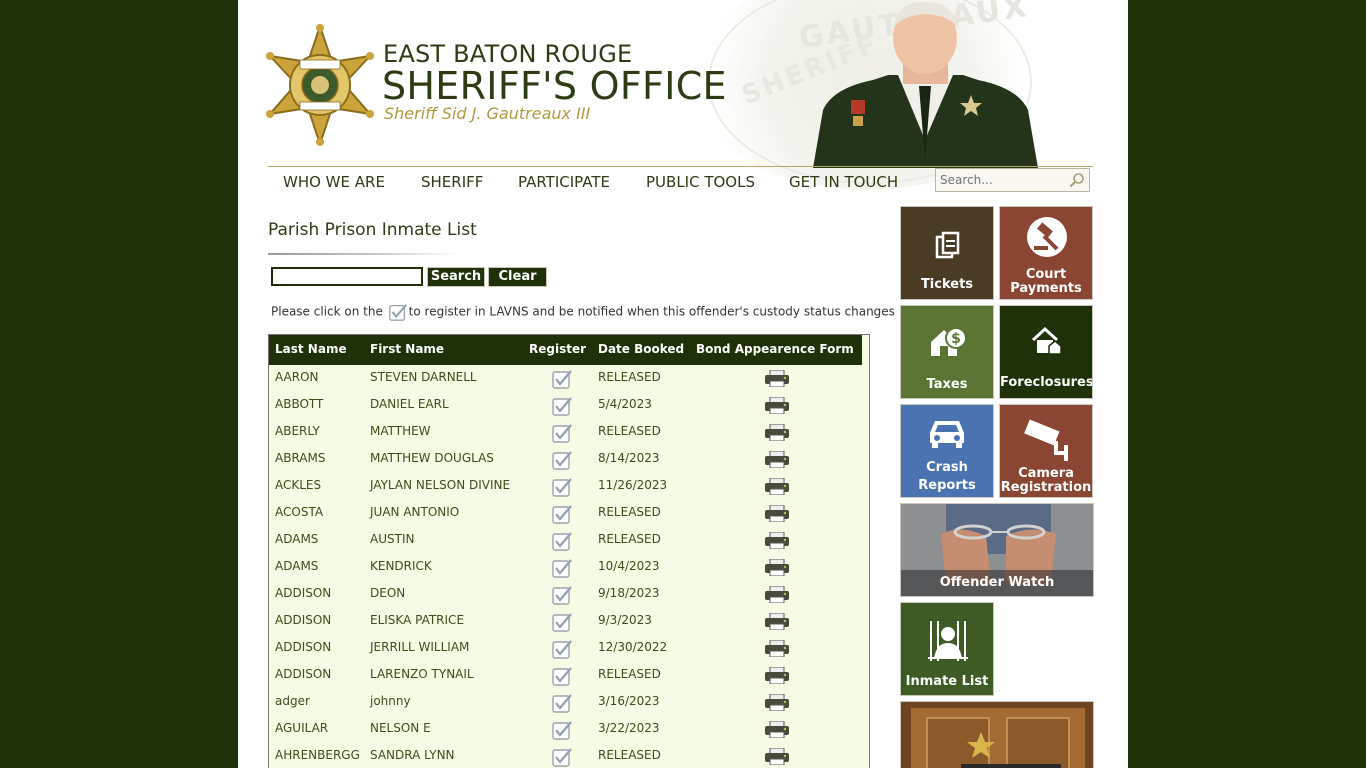 The height and width of the screenshot is (768, 1366). I want to click on nav-get-in-touch: GET IN TOUCH, so click(843, 182).